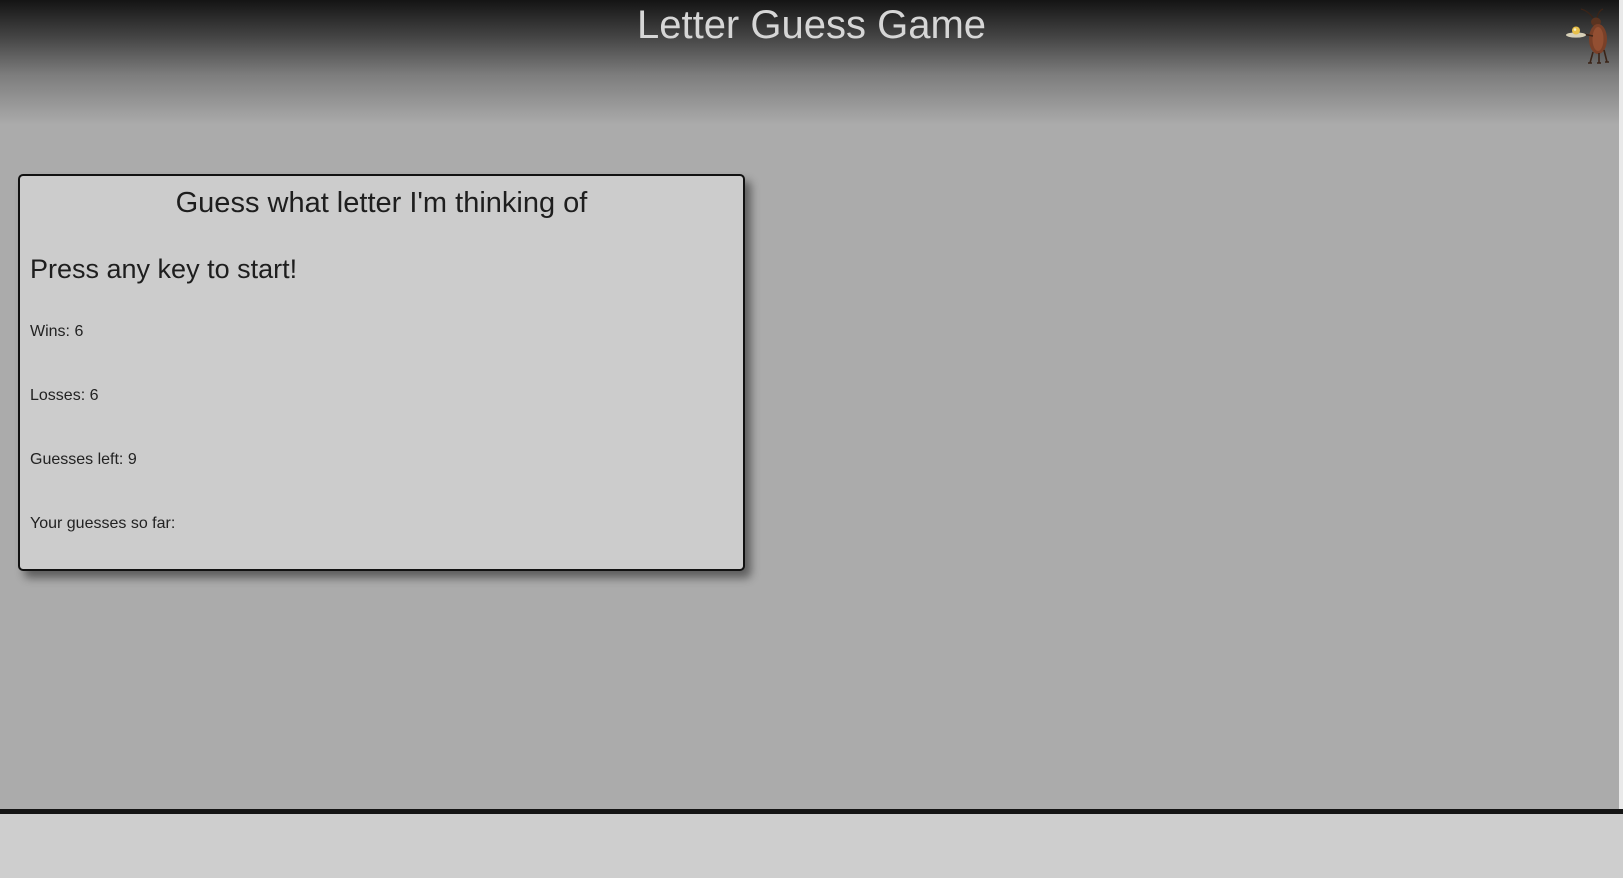 The height and width of the screenshot is (878, 1623). Describe the element at coordinates (58, 395) in the screenshot. I see `losses-label: Losses:` at that location.